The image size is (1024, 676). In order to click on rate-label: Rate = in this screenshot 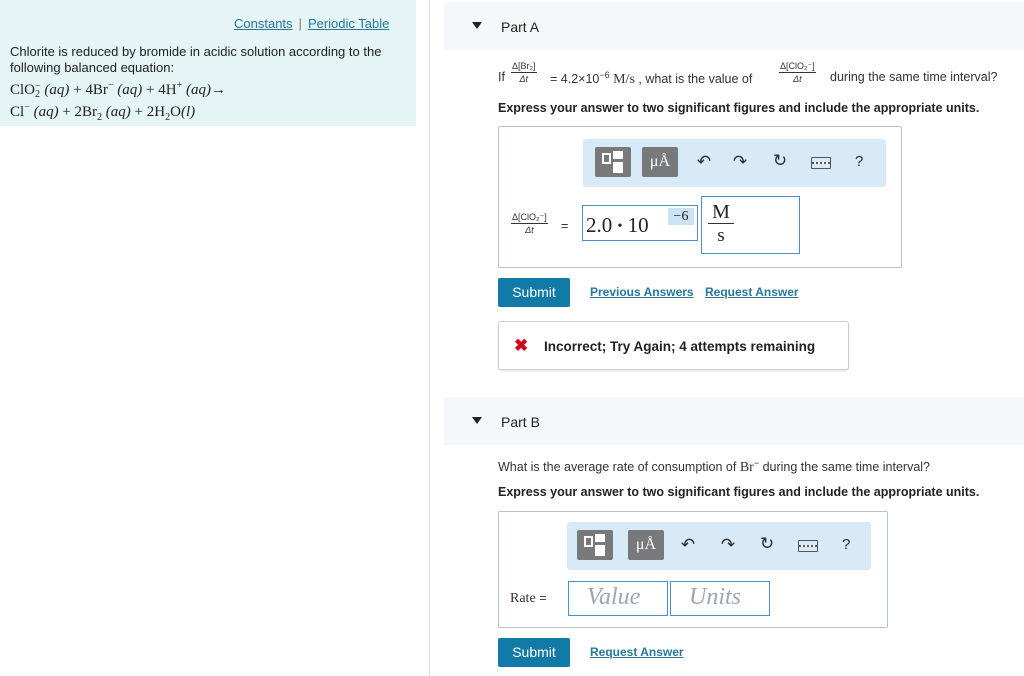, I will do `click(528, 598)`.